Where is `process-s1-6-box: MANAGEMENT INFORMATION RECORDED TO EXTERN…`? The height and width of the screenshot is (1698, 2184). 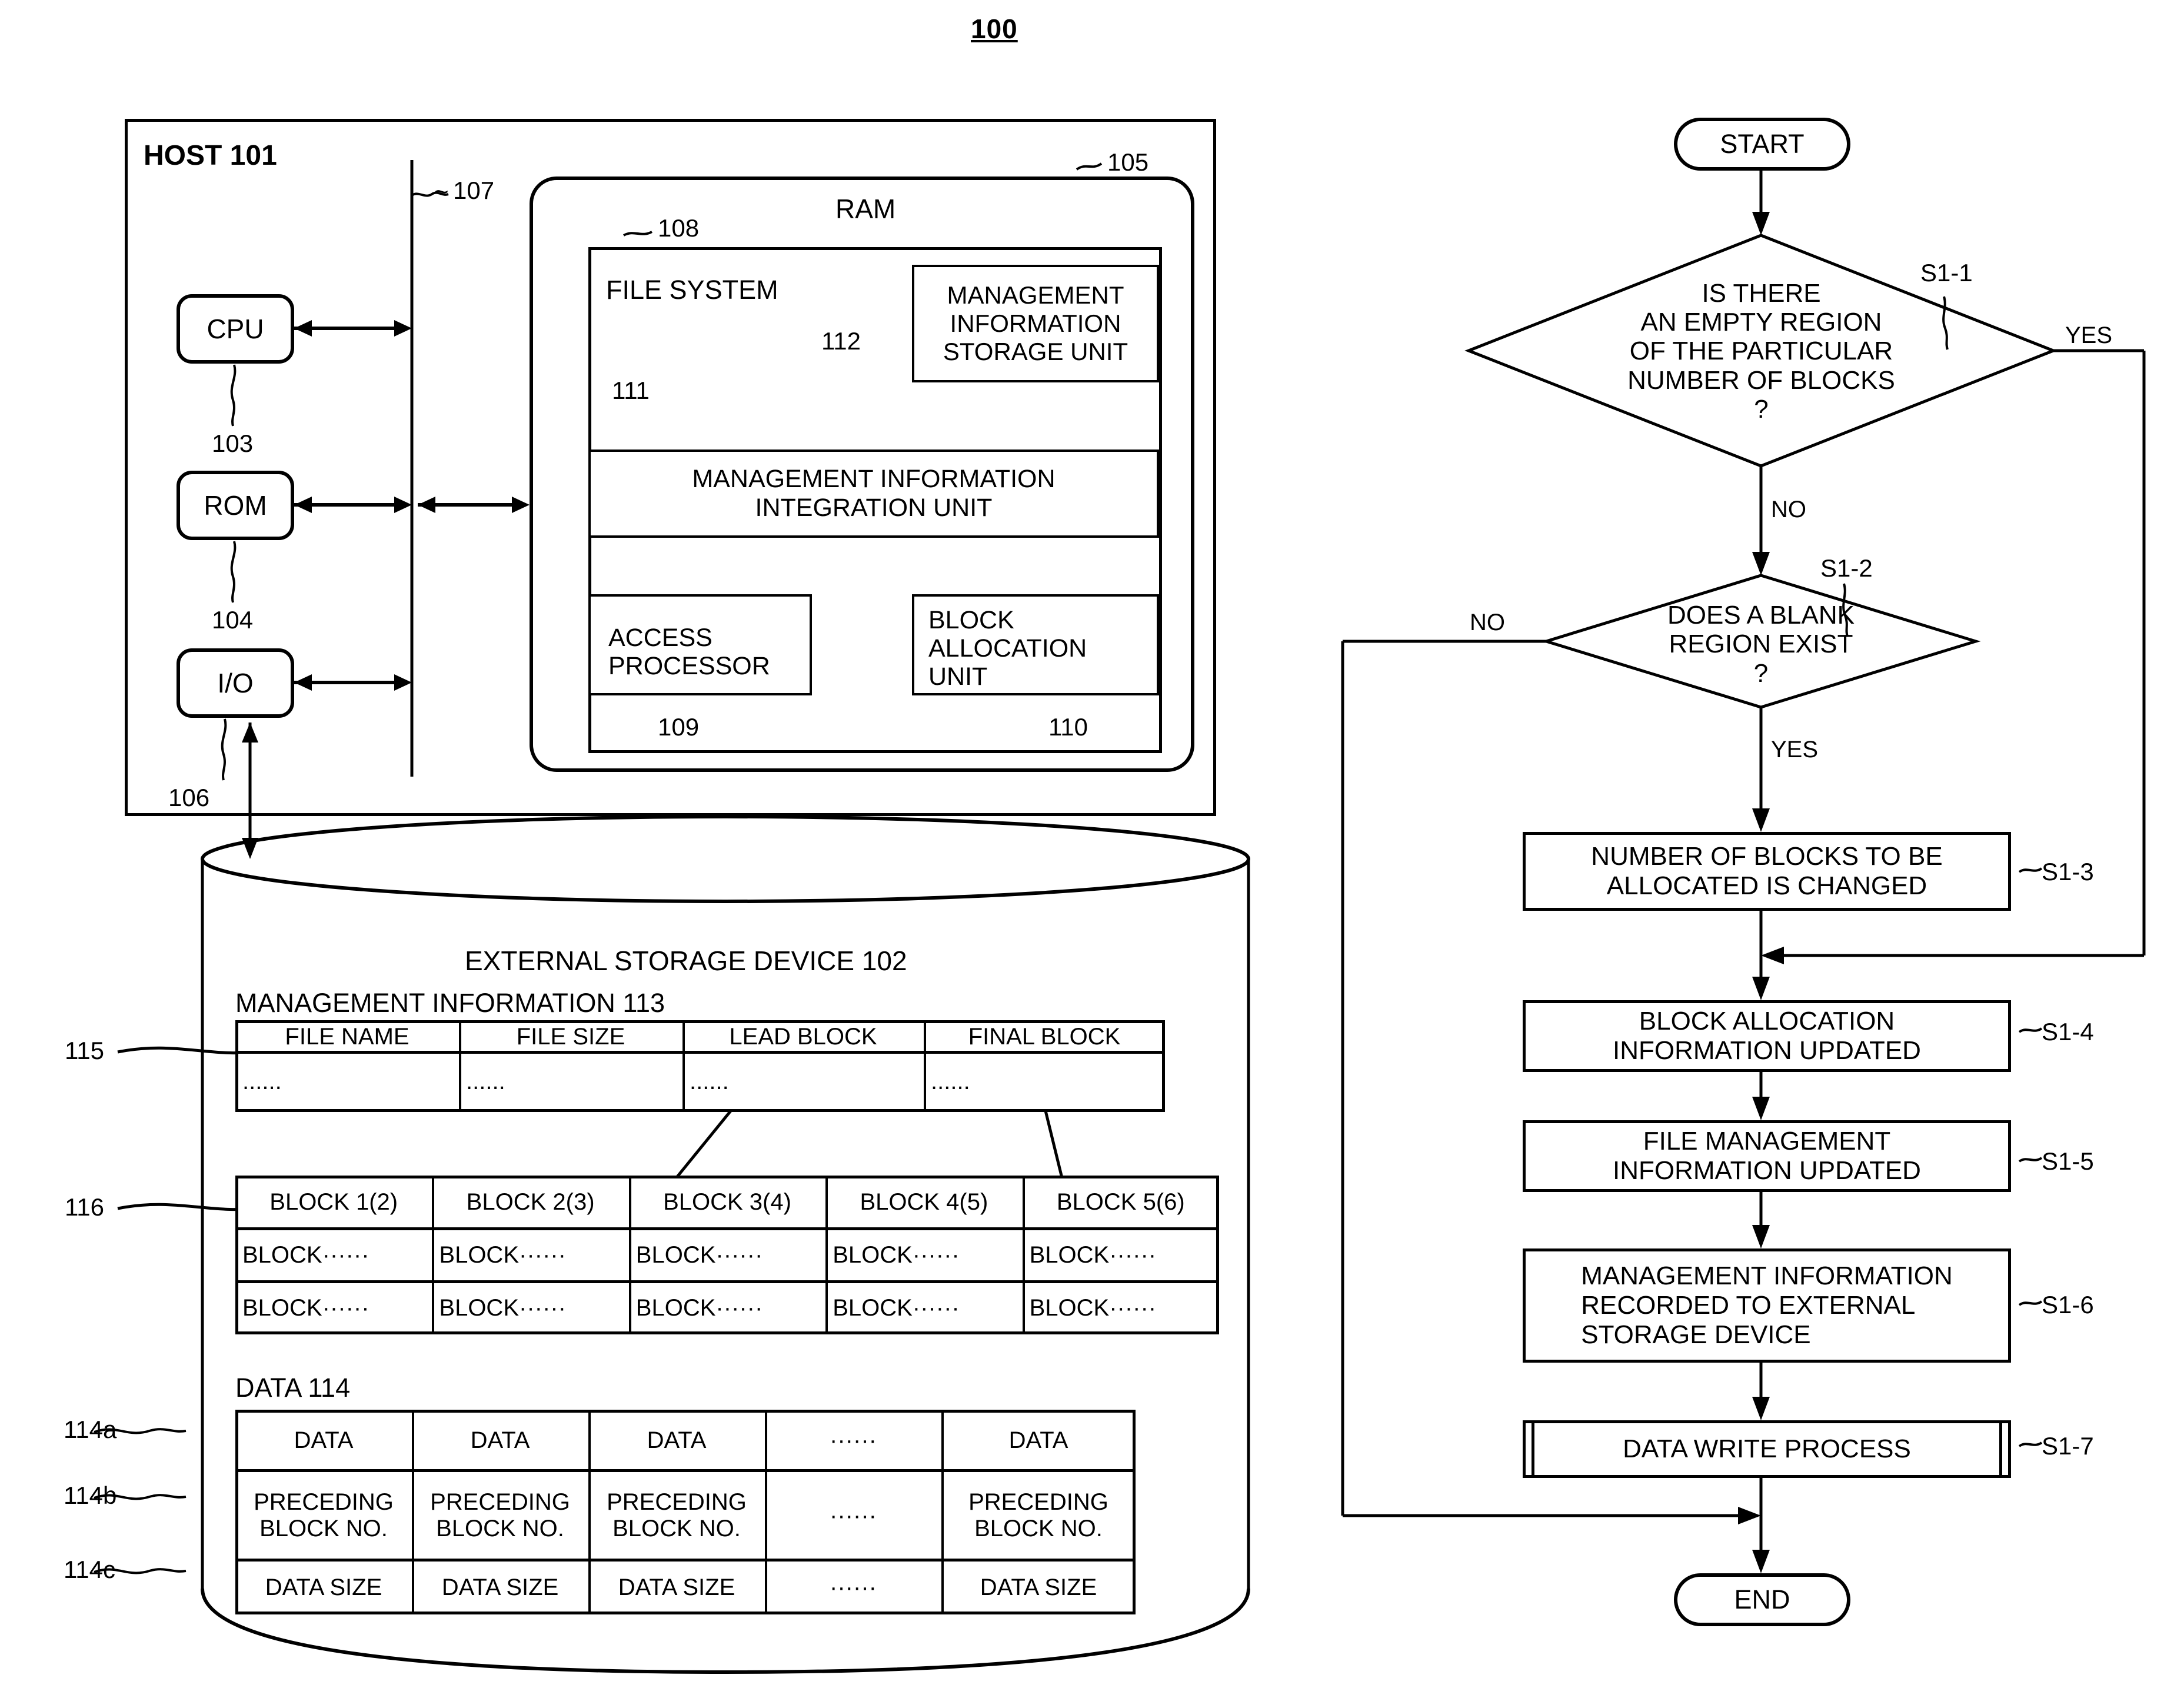
process-s1-6-box: MANAGEMENT INFORMATION RECORDED TO EXTERN… is located at coordinates (1767, 1305).